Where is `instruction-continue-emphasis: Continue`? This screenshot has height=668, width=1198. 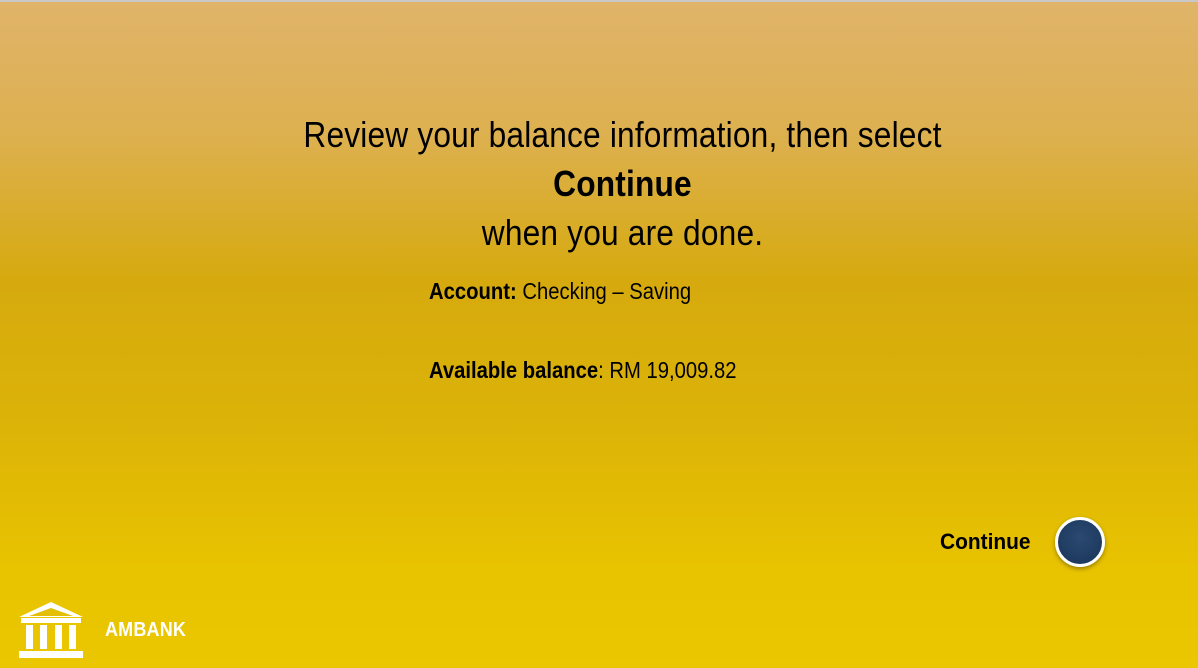
instruction-continue-emphasis: Continue is located at coordinates (622, 183).